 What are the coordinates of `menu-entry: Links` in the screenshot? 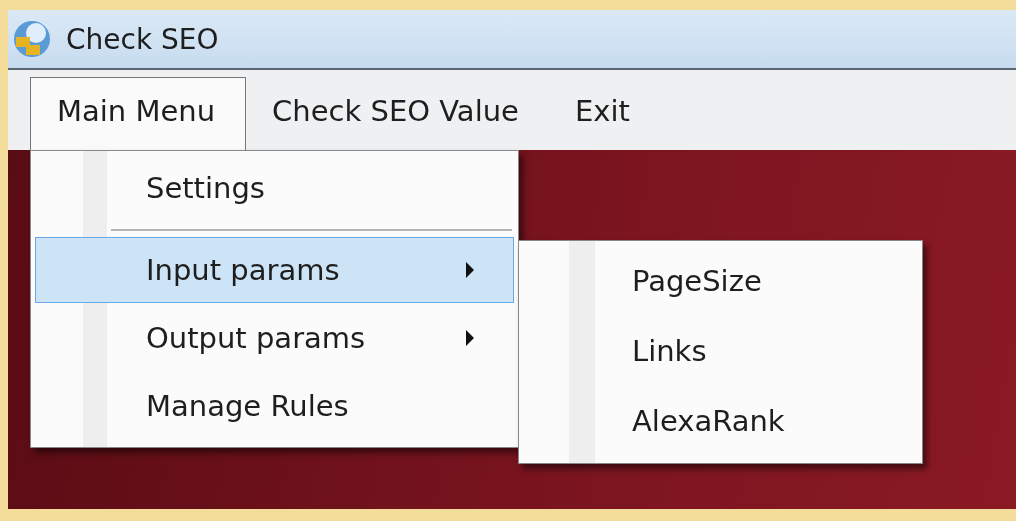 It's located at (720, 351).